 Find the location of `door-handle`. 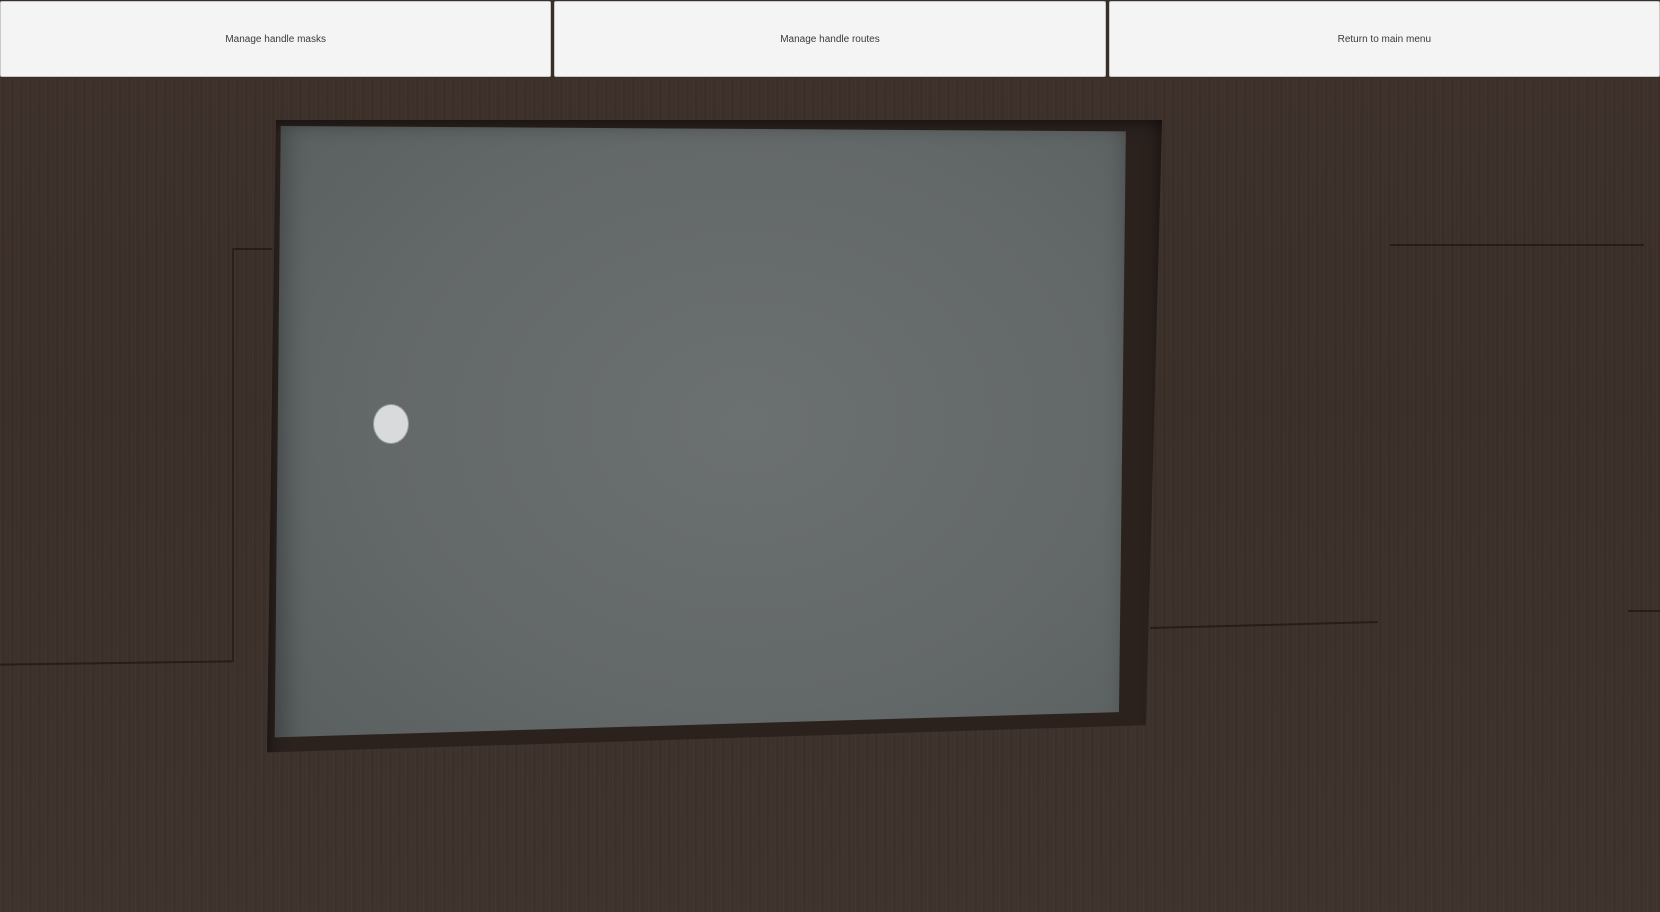

door-handle is located at coordinates (391, 424).